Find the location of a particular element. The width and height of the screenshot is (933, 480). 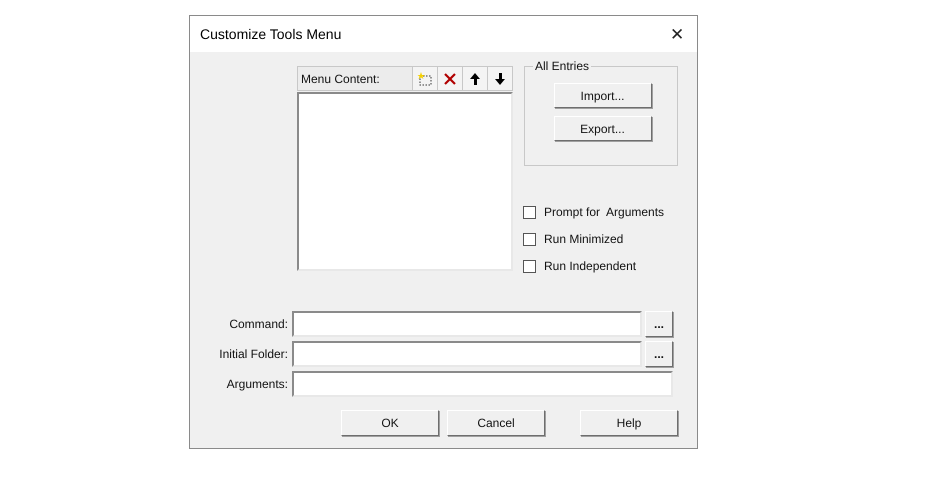

move-down-button is located at coordinates (499, 78).